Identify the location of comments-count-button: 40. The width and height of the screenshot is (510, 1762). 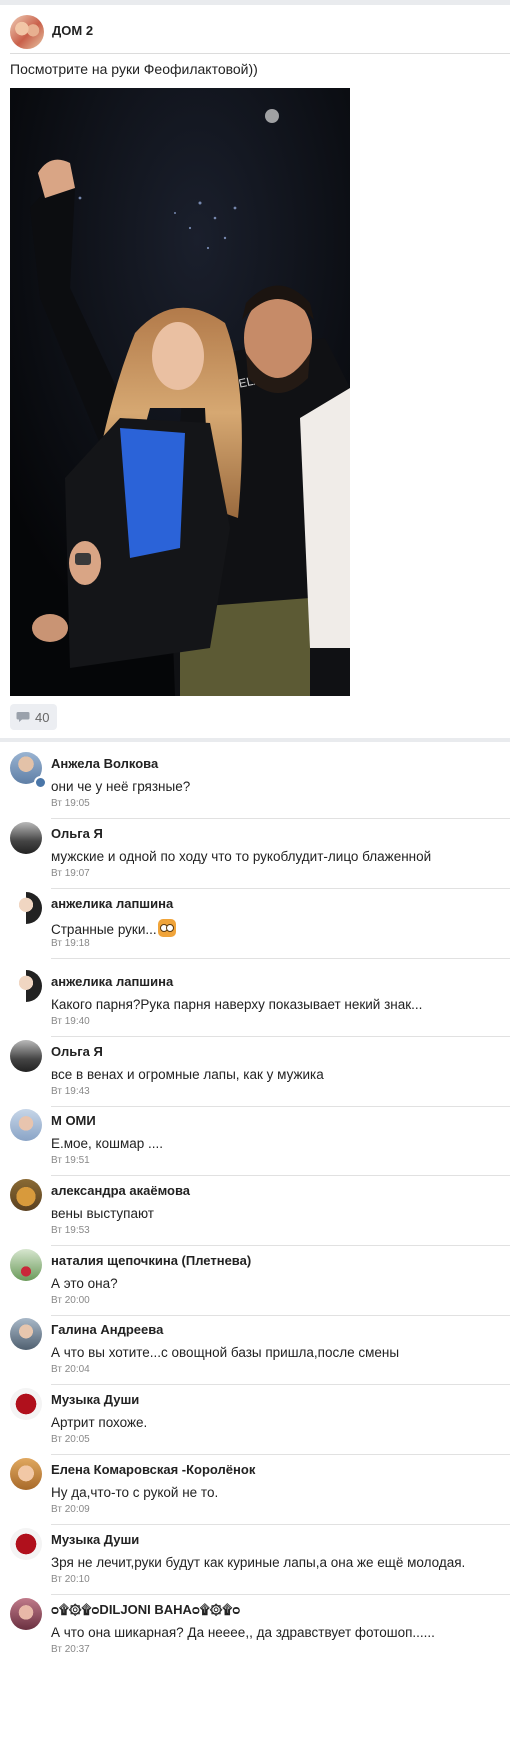
(34, 717).